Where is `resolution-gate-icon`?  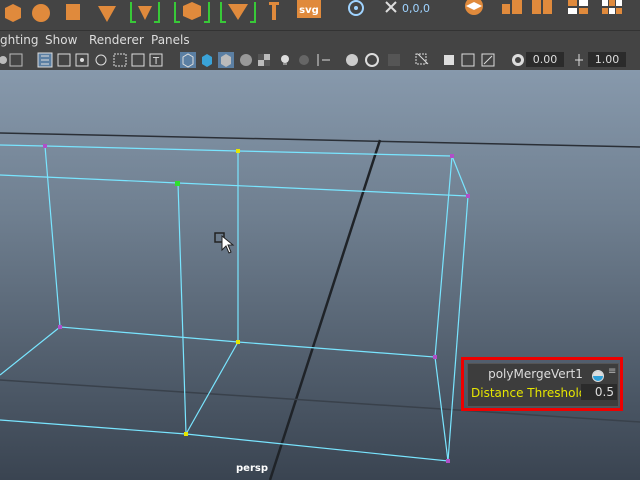
resolution-gate-icon is located at coordinates (82, 60).